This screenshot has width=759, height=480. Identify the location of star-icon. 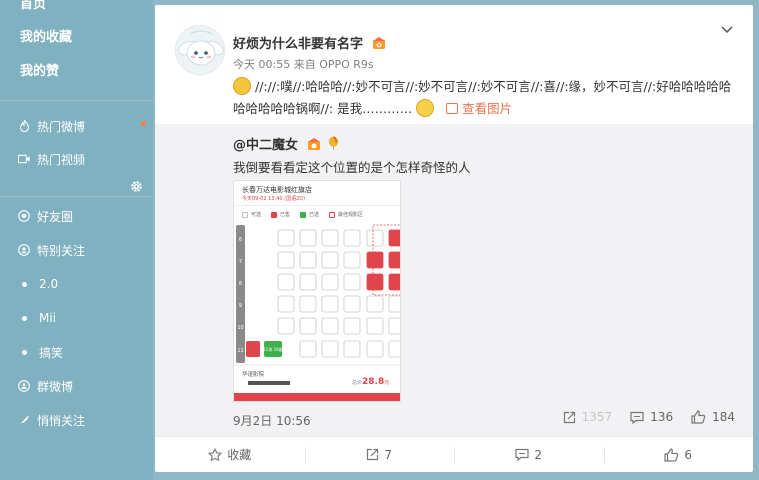
(215, 454).